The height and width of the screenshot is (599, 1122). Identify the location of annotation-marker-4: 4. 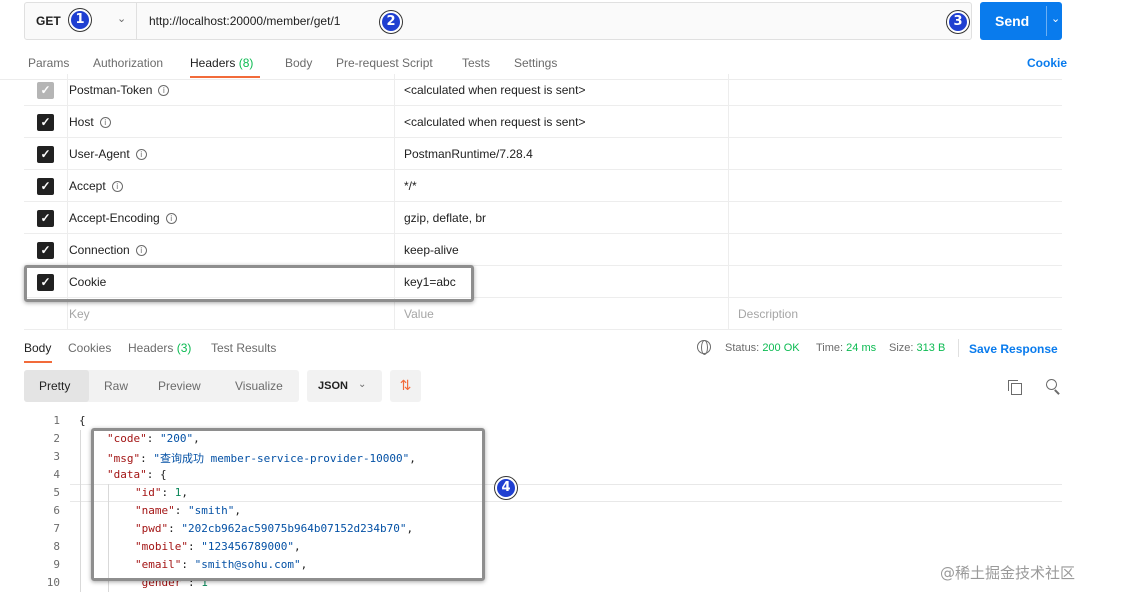
(506, 488).